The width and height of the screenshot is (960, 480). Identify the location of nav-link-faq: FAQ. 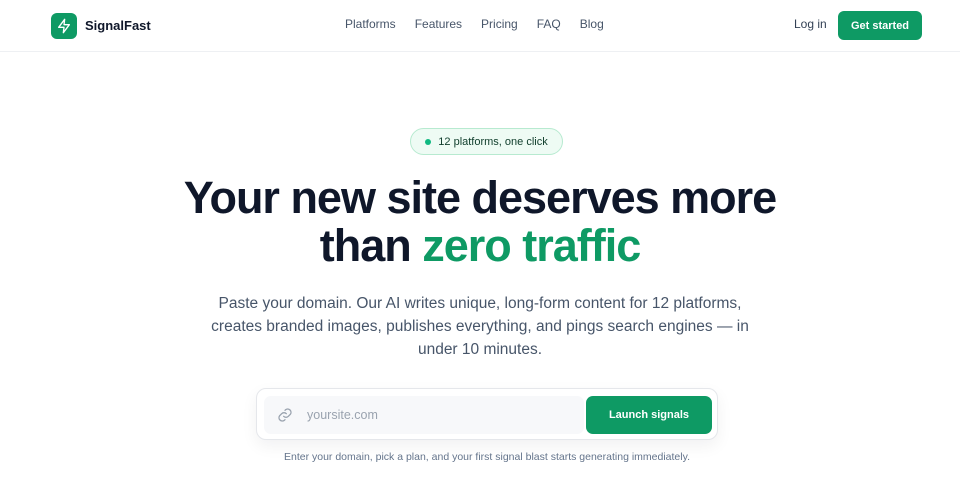
(549, 24).